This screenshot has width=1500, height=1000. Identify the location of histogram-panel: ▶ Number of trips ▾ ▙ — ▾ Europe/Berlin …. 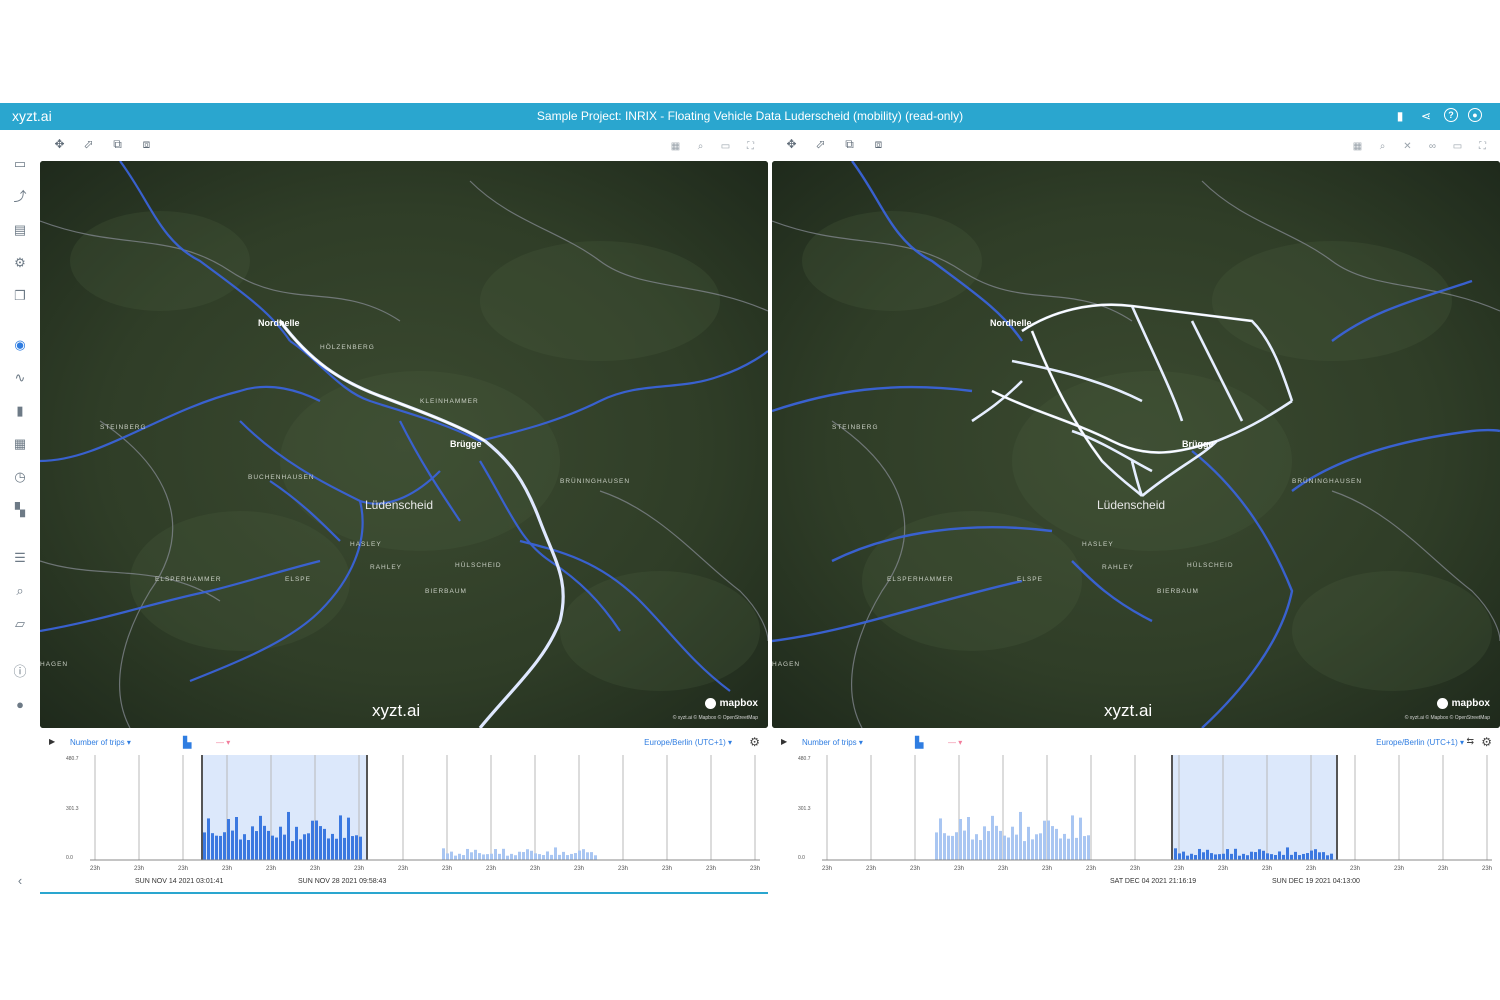
(404, 811).